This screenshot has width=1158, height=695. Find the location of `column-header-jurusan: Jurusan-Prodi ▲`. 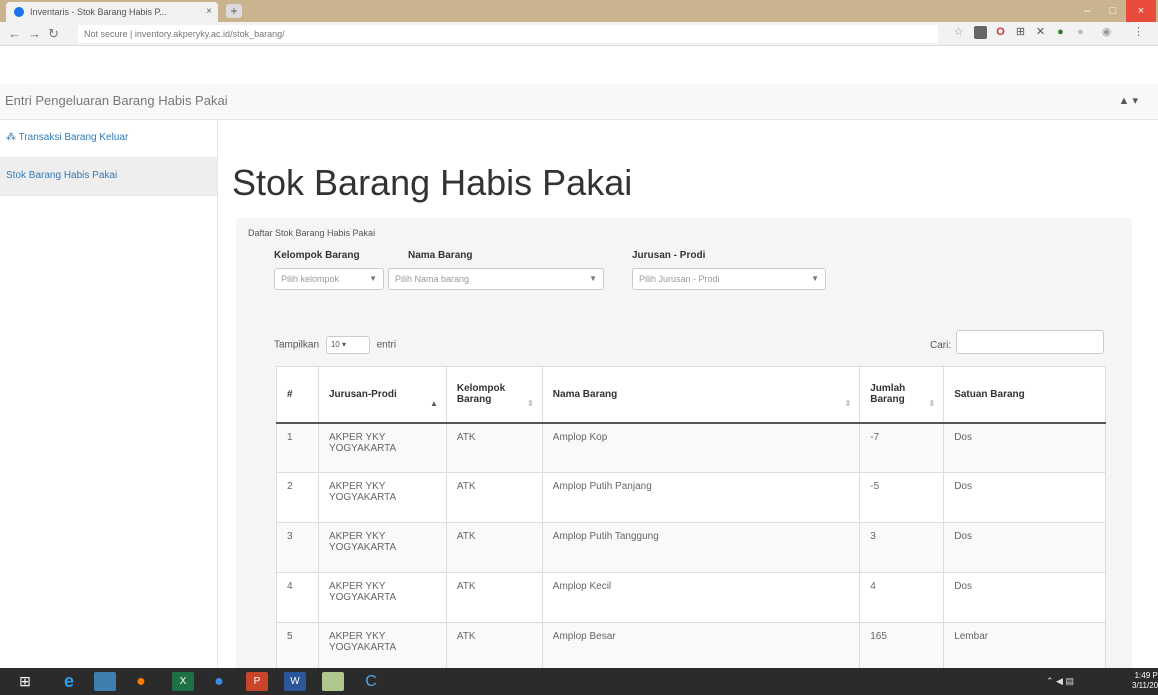

column-header-jurusan: Jurusan-Prodi ▲ is located at coordinates (382, 395).